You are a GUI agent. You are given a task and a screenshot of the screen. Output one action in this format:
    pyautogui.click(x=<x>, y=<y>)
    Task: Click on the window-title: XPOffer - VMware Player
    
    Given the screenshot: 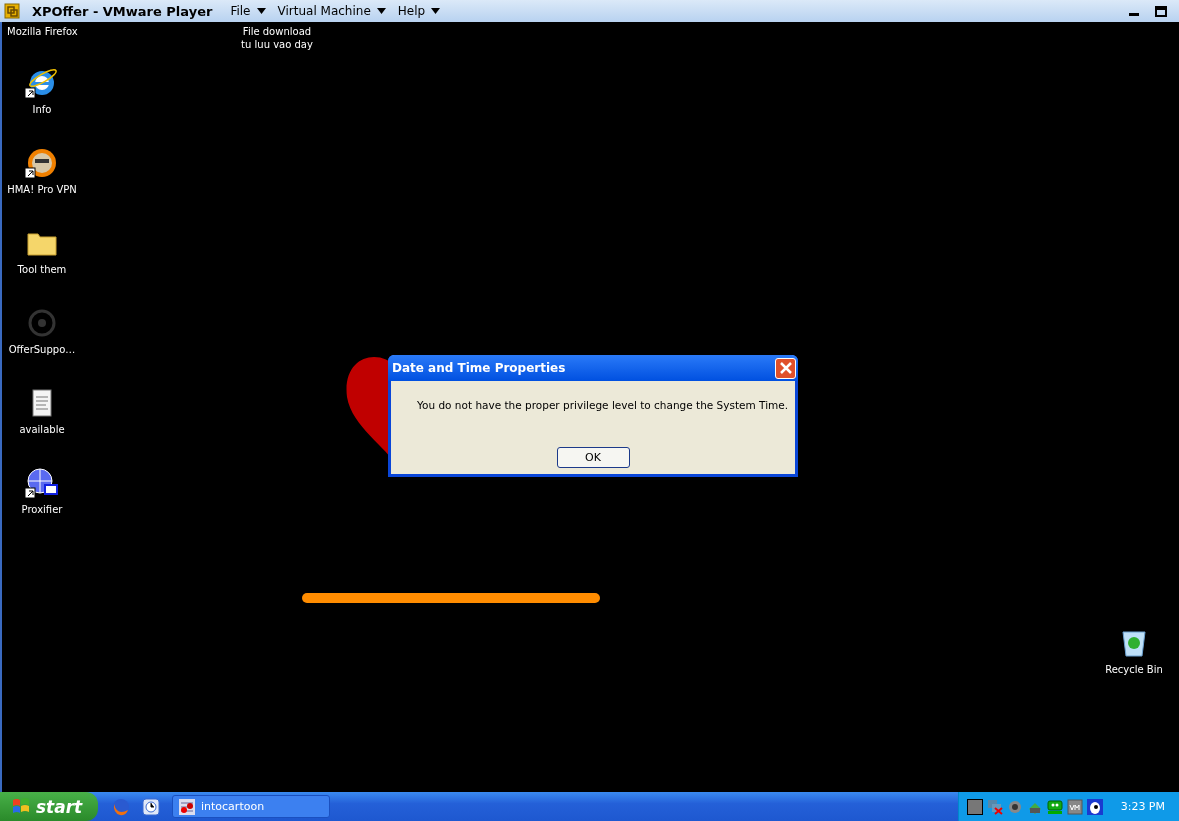 What is the action you would take?
    pyautogui.click(x=122, y=11)
    